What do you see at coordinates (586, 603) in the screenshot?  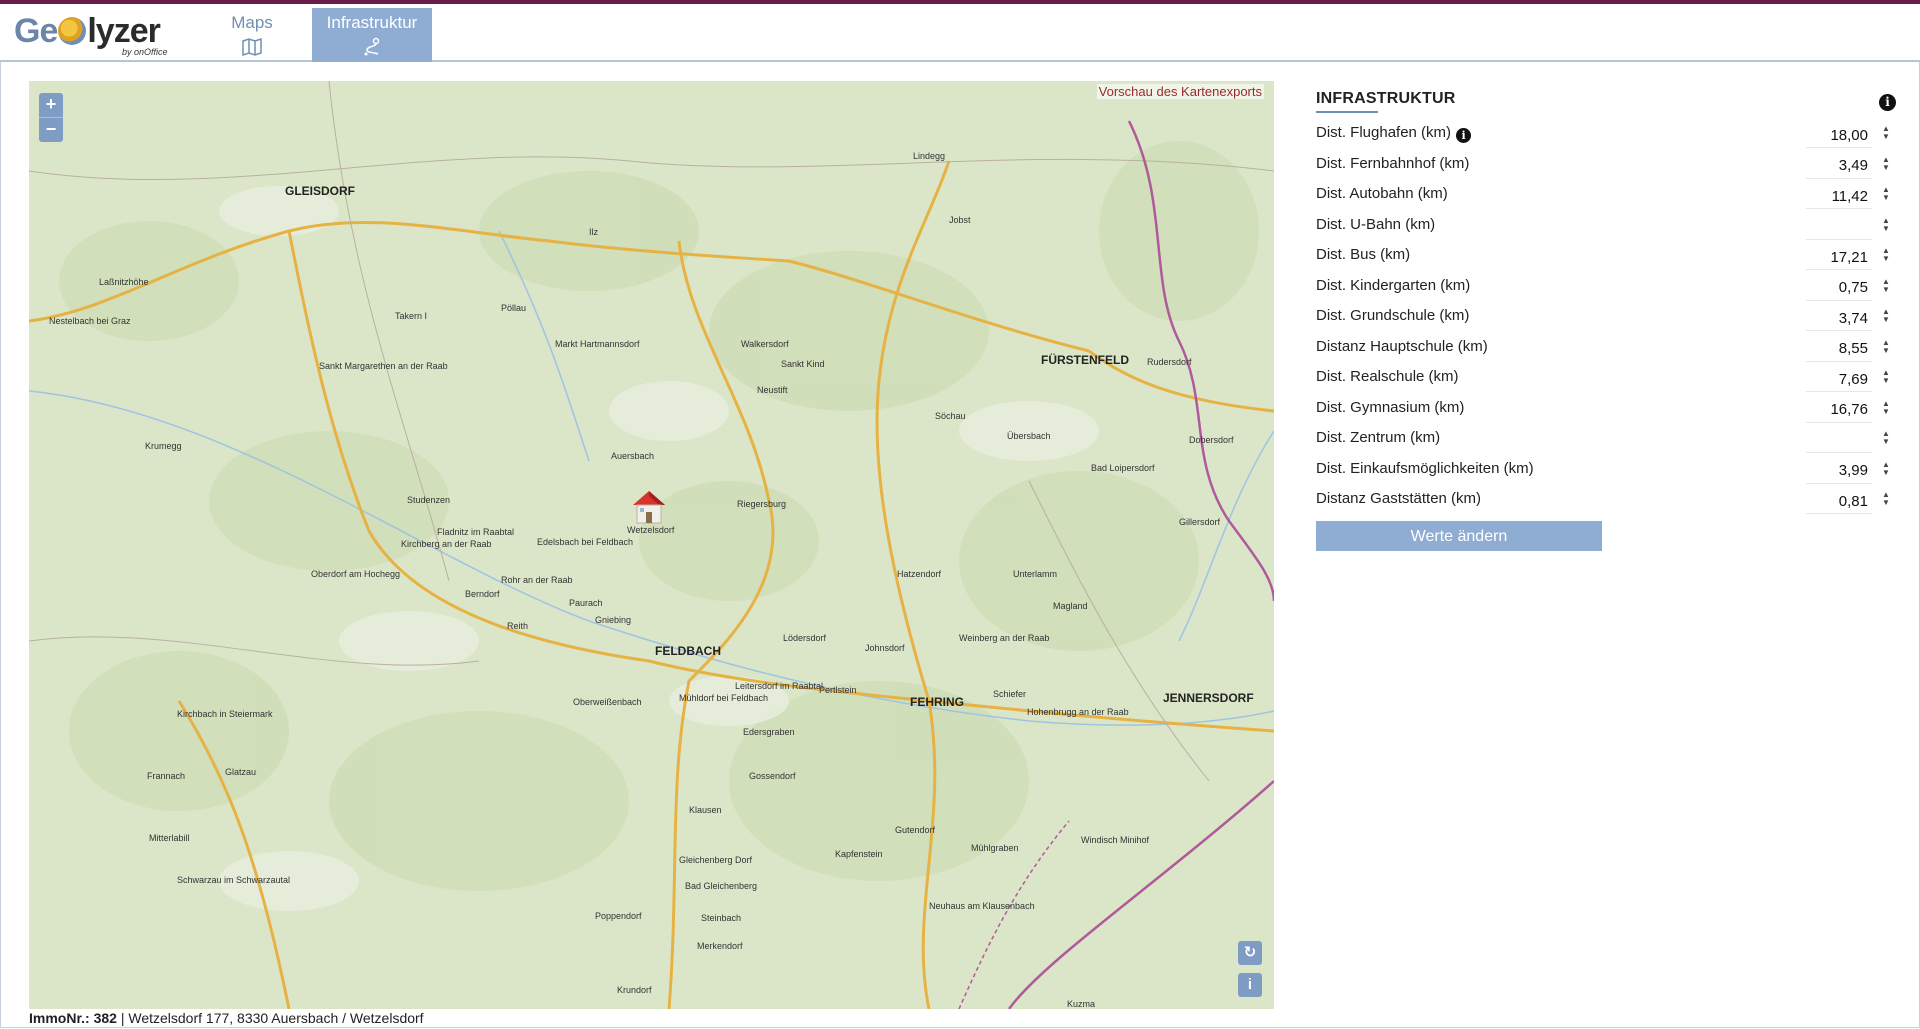 I see `town-label: Paurach` at bounding box center [586, 603].